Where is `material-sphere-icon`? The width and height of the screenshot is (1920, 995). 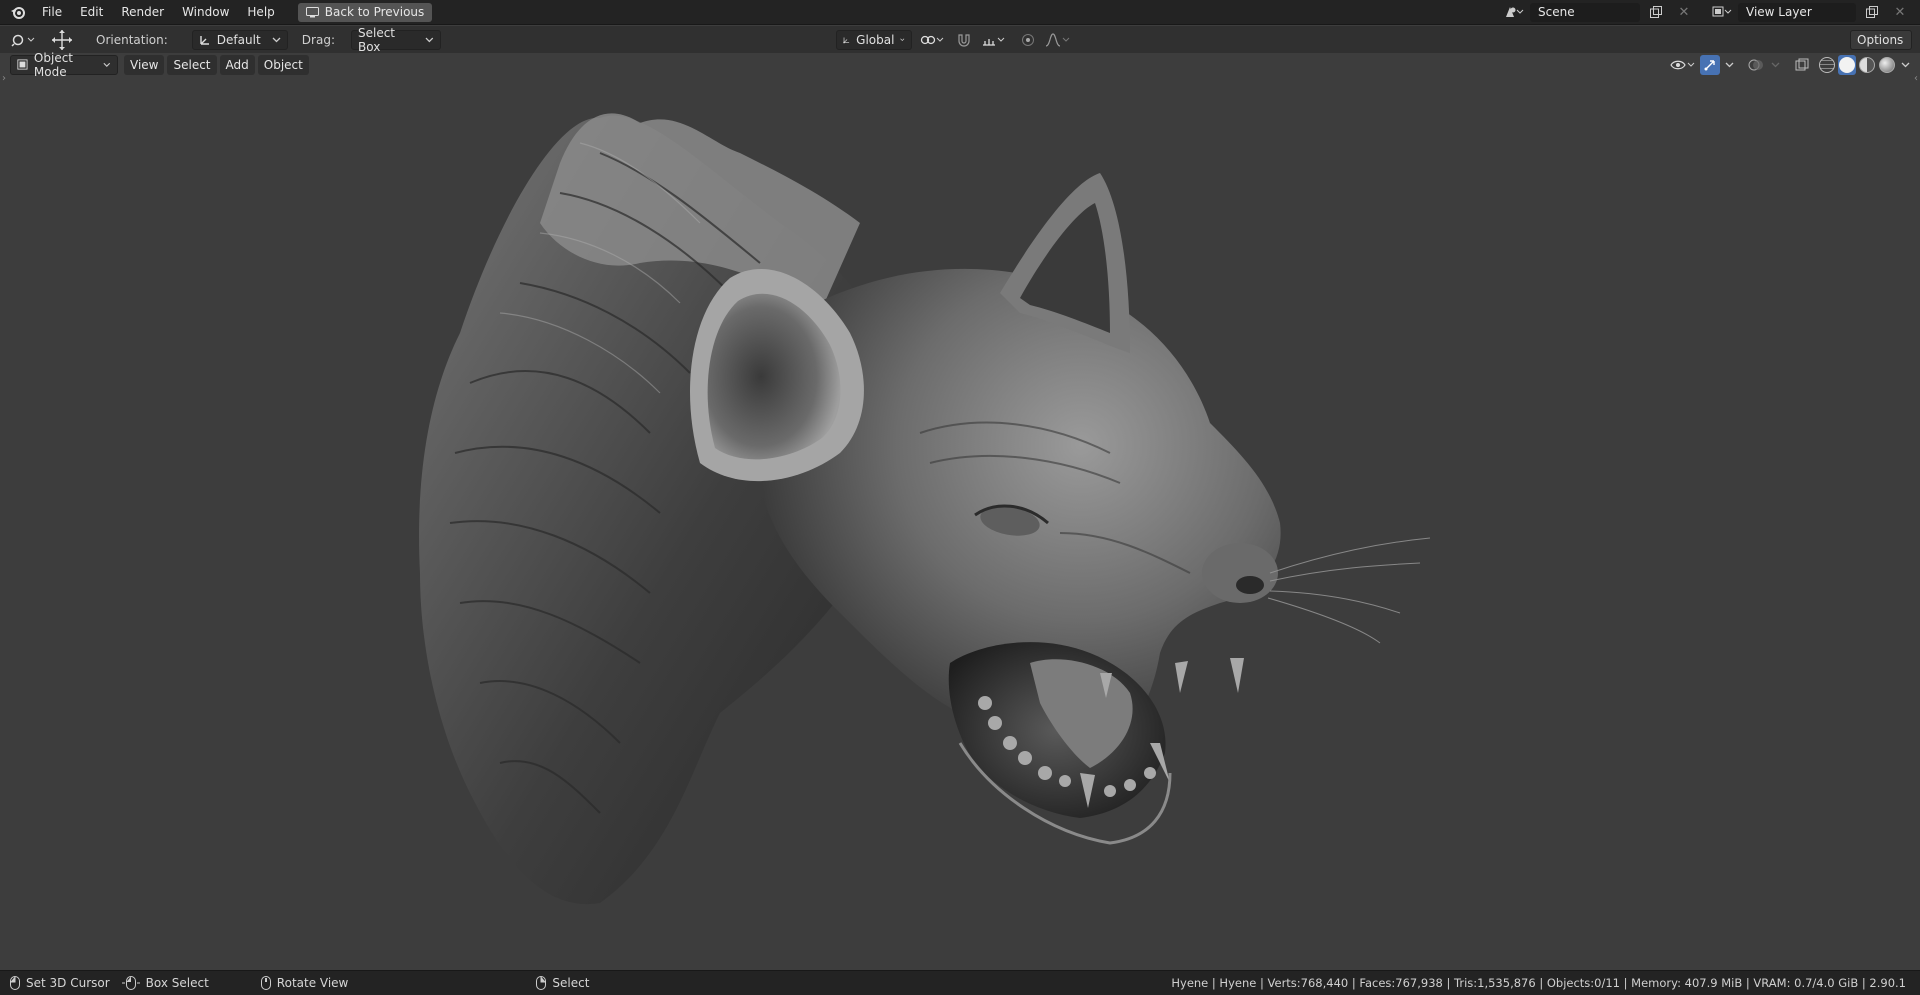 material-sphere-icon is located at coordinates (1867, 64).